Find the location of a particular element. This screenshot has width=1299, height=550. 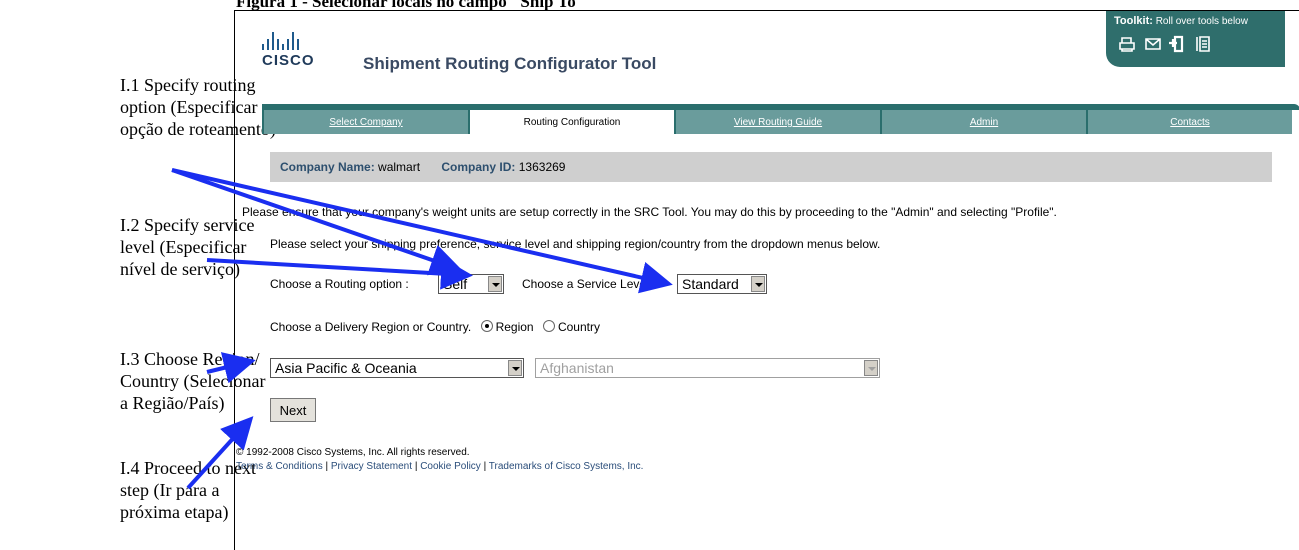

arrow-service is located at coordinates (339, 273).